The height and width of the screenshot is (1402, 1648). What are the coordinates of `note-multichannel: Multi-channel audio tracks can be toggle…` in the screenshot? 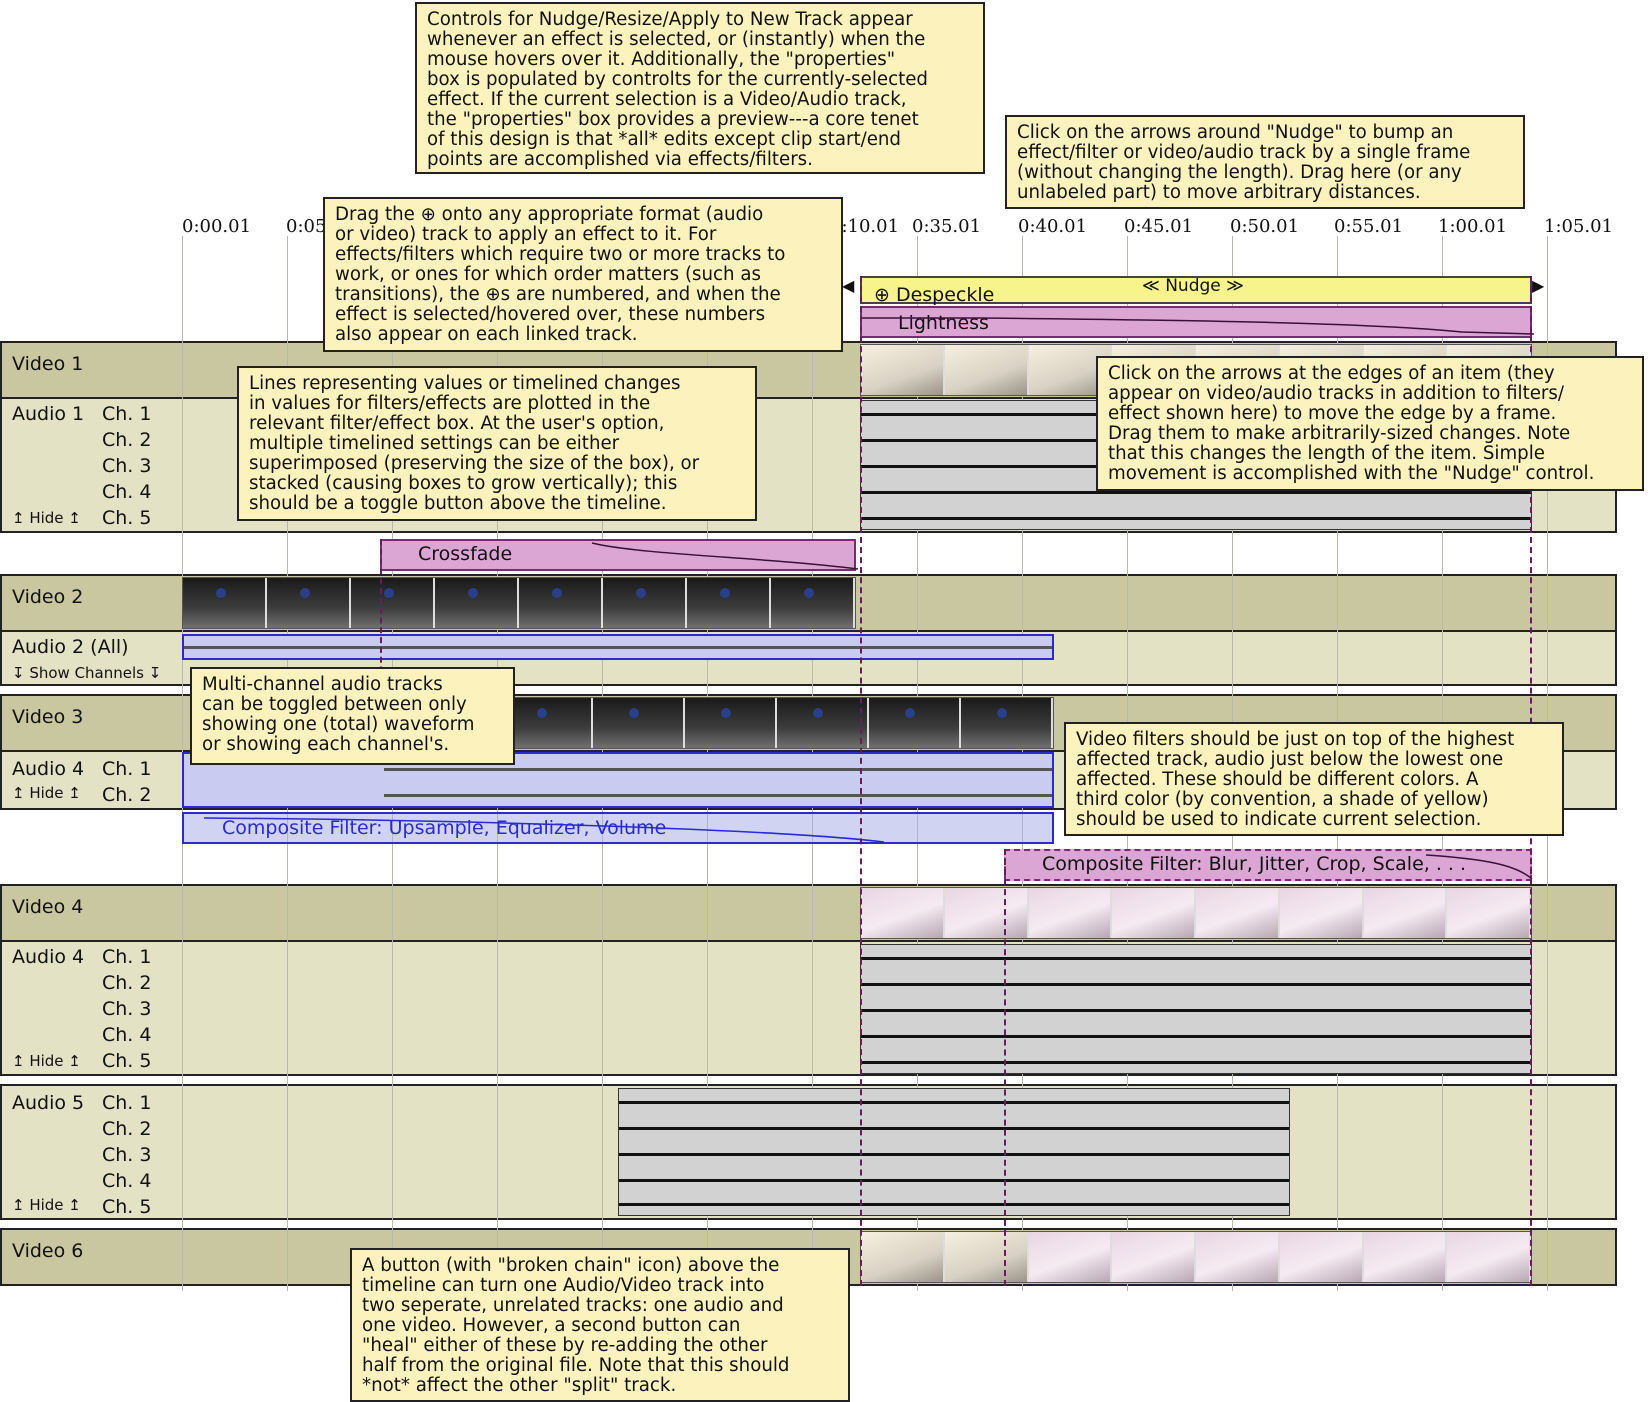 It's located at (352, 716).